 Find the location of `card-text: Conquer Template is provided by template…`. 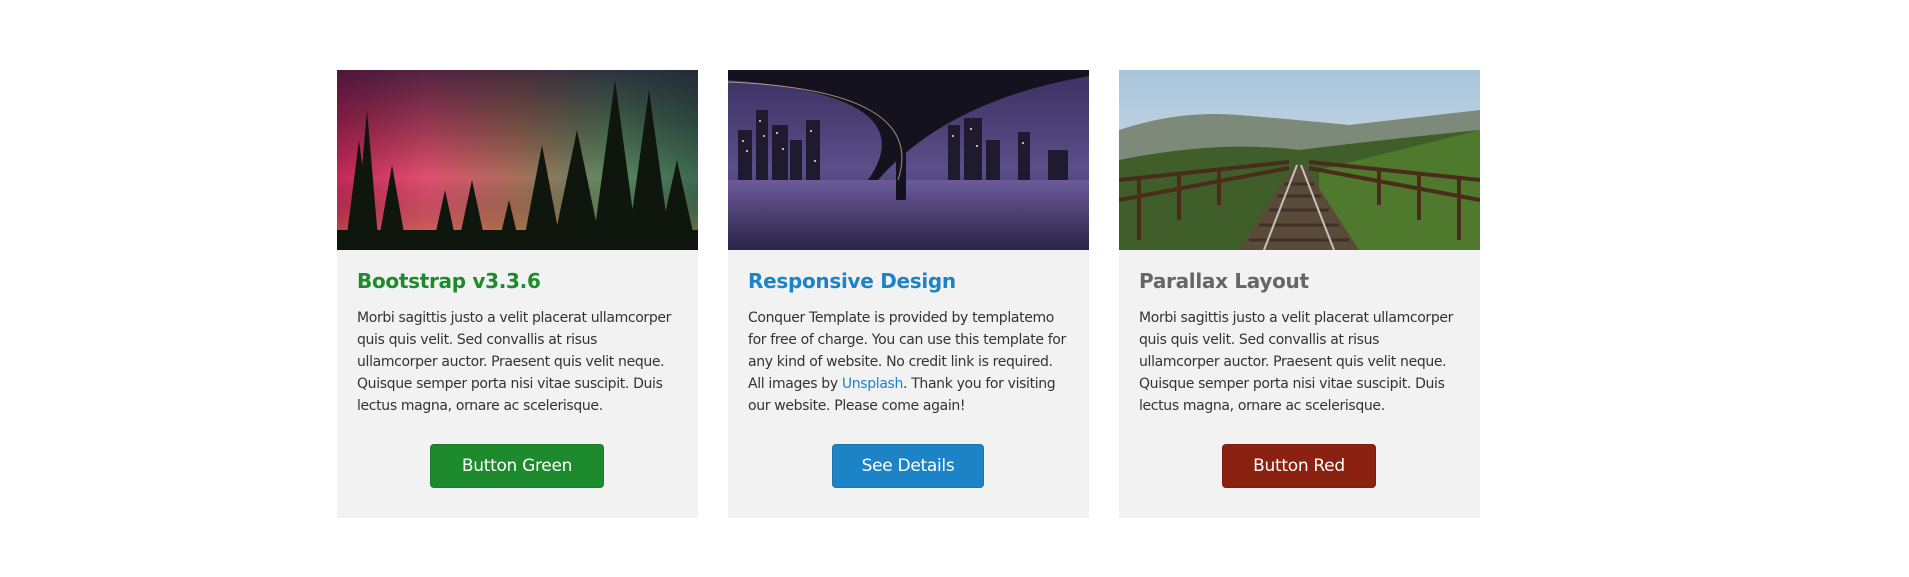

card-text: Conquer Template is provided by template… is located at coordinates (908, 362).